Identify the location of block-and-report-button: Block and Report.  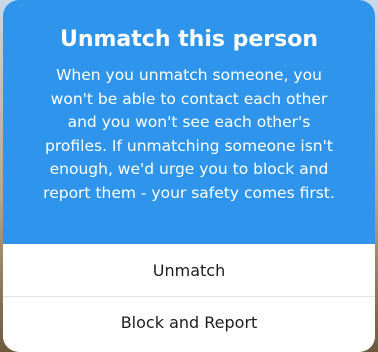
(189, 323).